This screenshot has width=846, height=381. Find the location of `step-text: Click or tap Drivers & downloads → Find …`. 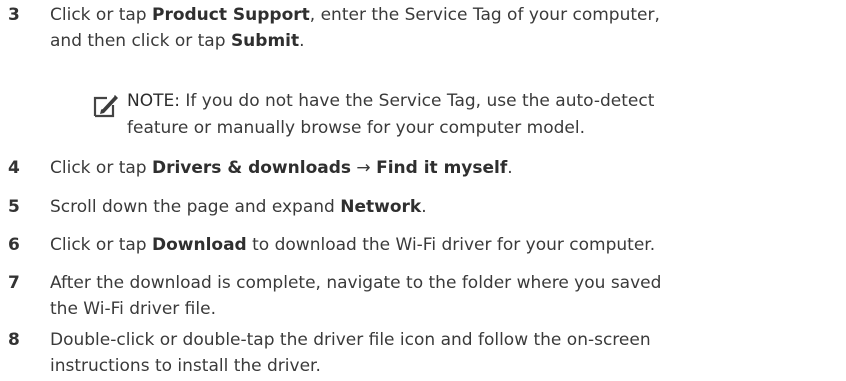

step-text: Click or tap Drivers & downloads → Find … is located at coordinates (281, 168).